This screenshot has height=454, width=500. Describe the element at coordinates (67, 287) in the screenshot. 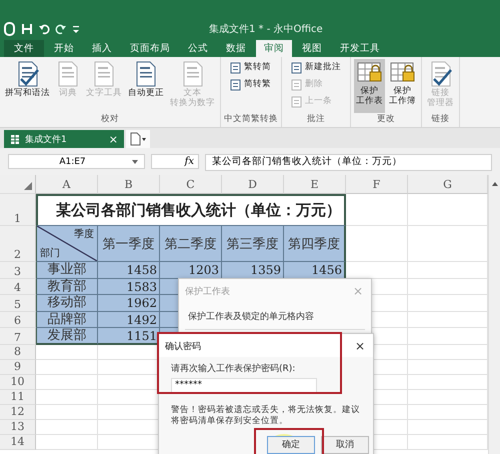

I see `table-cell: 教育部` at that location.